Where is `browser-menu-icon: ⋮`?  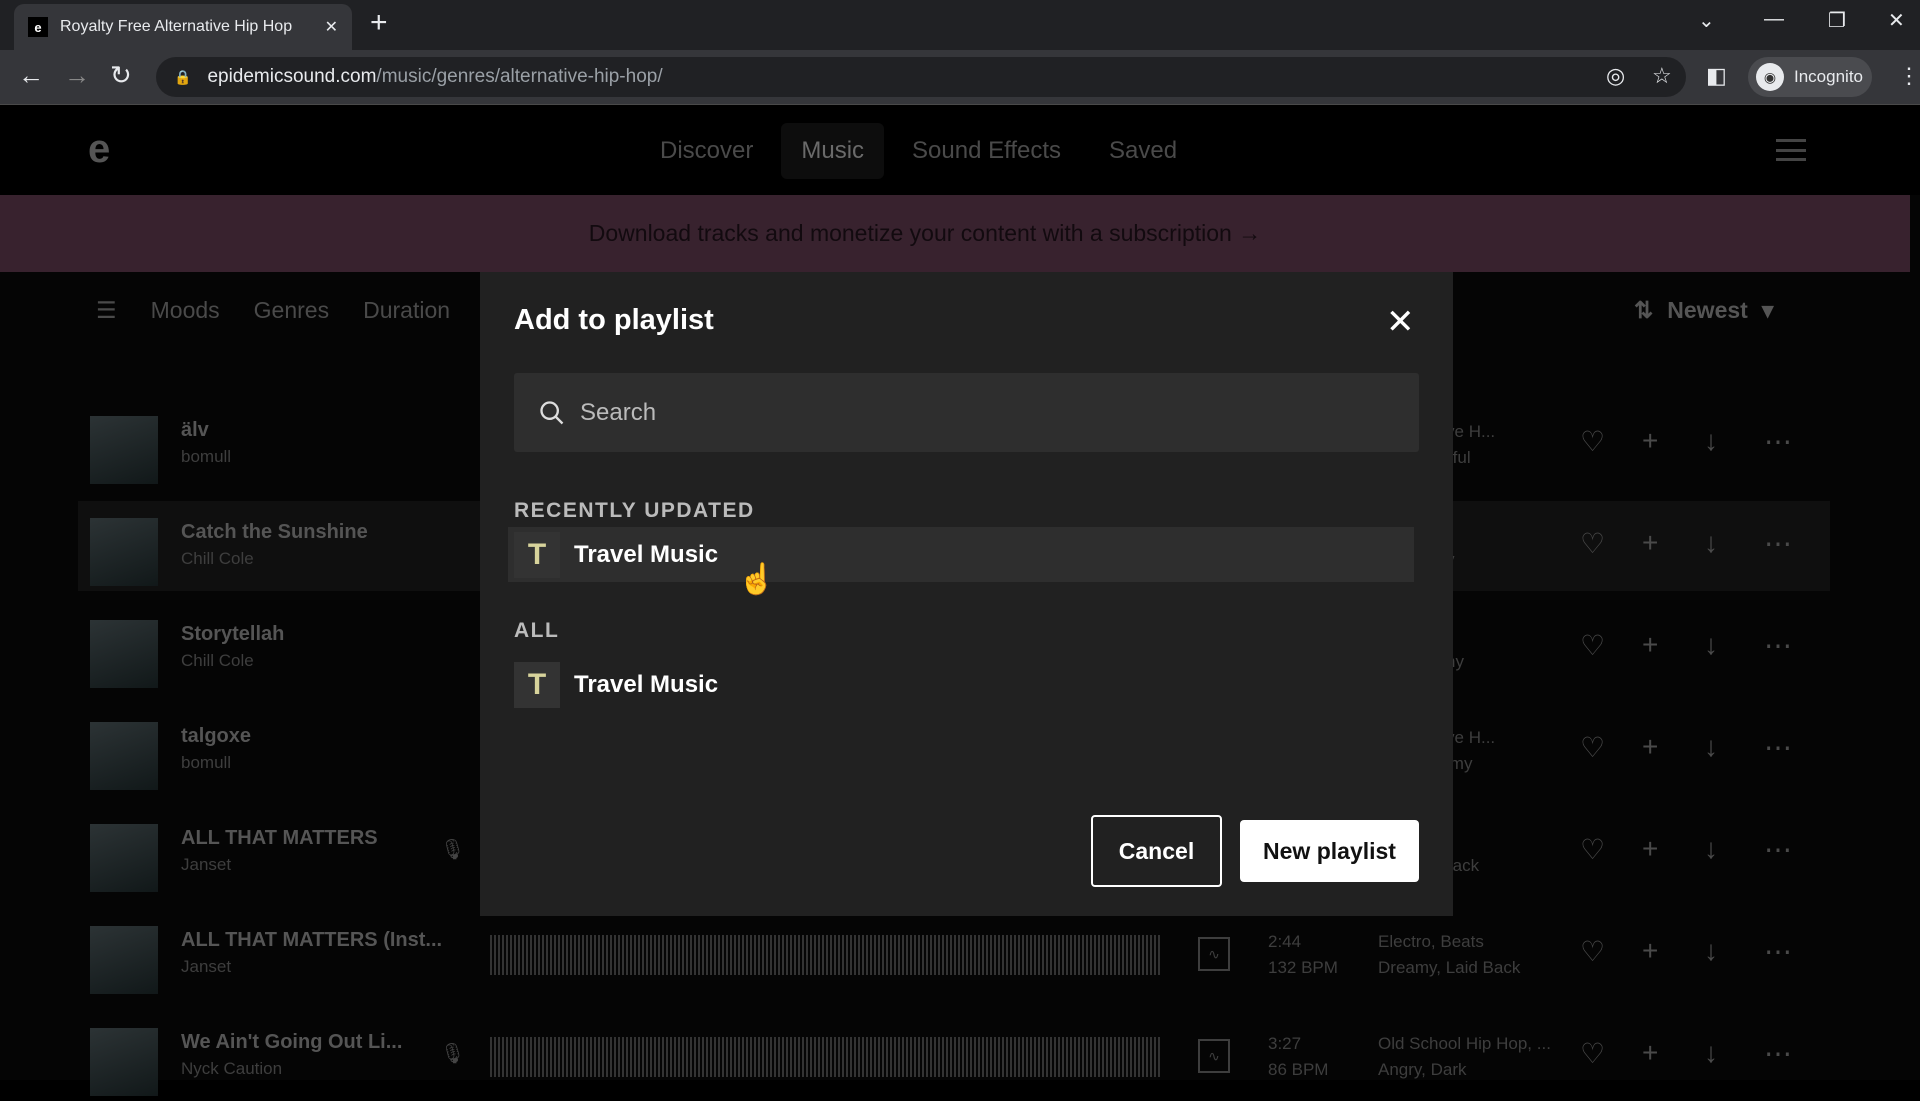 browser-menu-icon: ⋮ is located at coordinates (1909, 76).